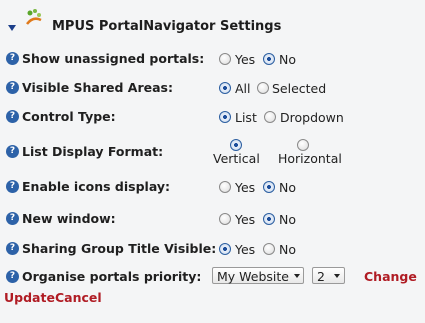  Describe the element at coordinates (390, 276) in the screenshot. I see `change-link: Change` at that location.